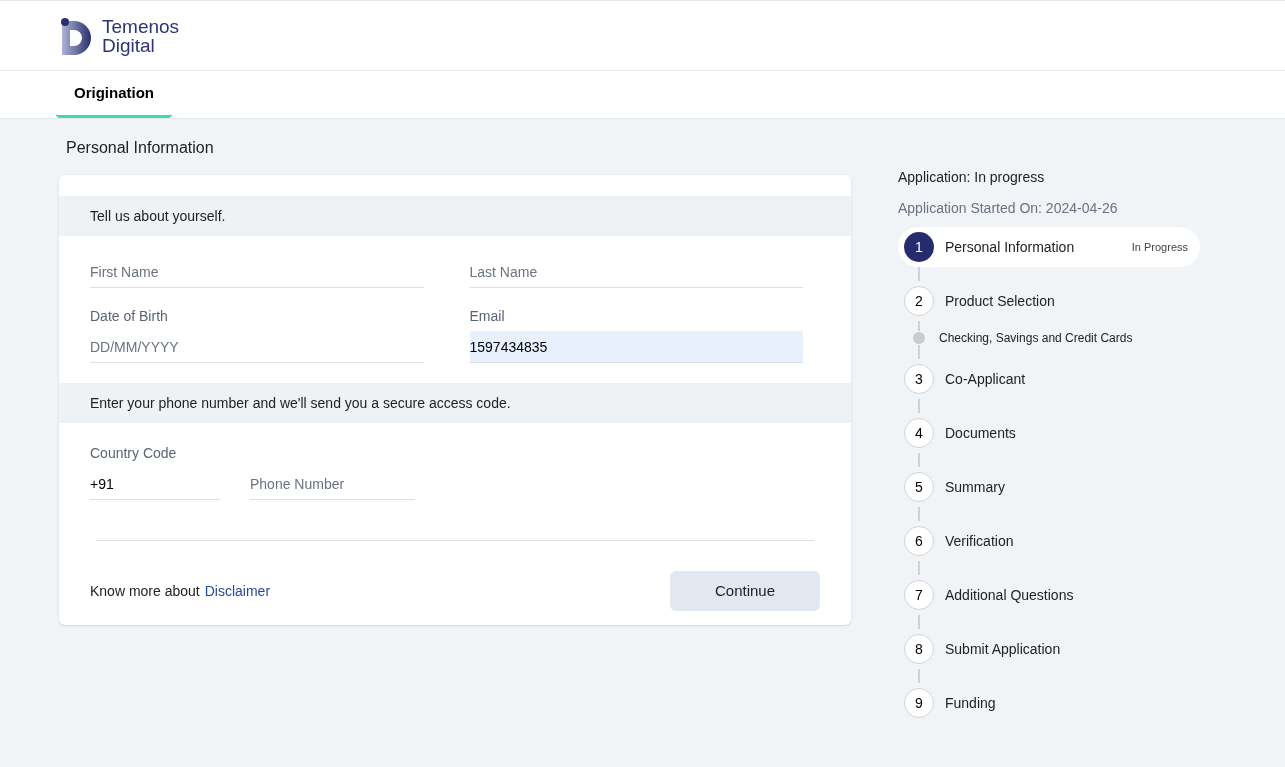  Describe the element at coordinates (455, 216) in the screenshot. I see `section-heading: Tell us about yourself.` at that location.